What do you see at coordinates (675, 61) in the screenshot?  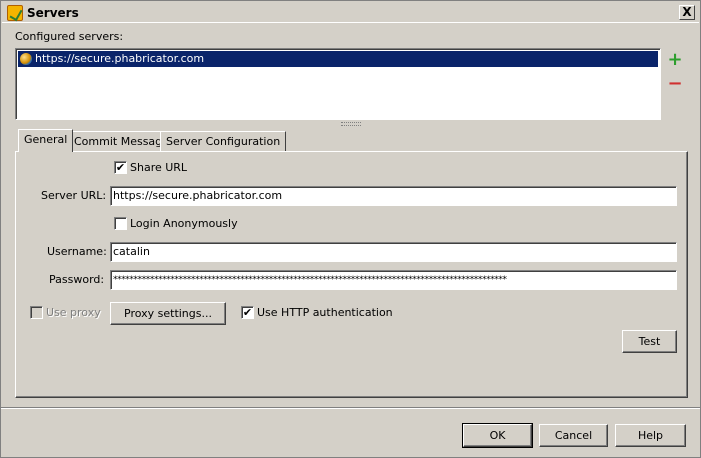 I see `add-server-icon: +` at bounding box center [675, 61].